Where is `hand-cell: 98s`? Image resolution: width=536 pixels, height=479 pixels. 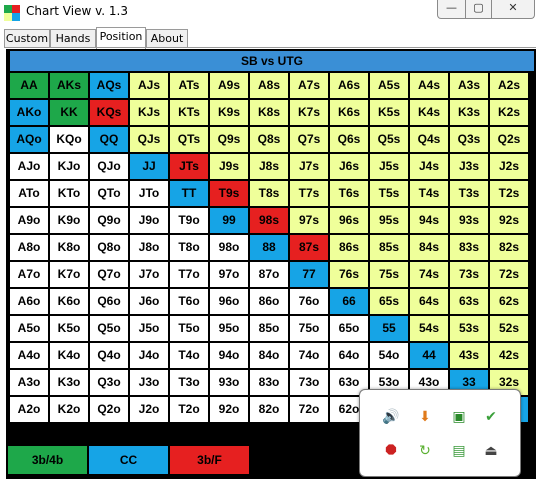 hand-cell: 98s is located at coordinates (269, 220).